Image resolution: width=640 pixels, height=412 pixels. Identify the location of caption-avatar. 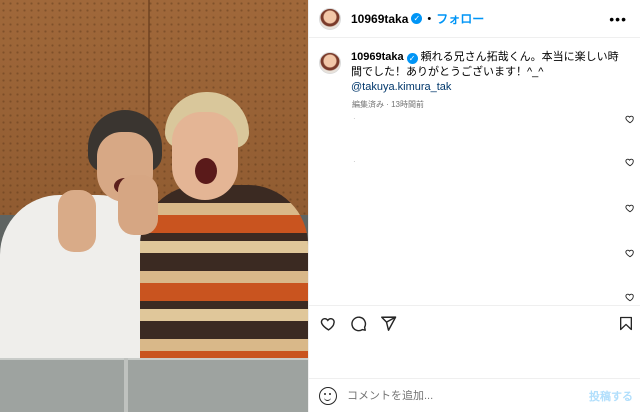
(330, 63).